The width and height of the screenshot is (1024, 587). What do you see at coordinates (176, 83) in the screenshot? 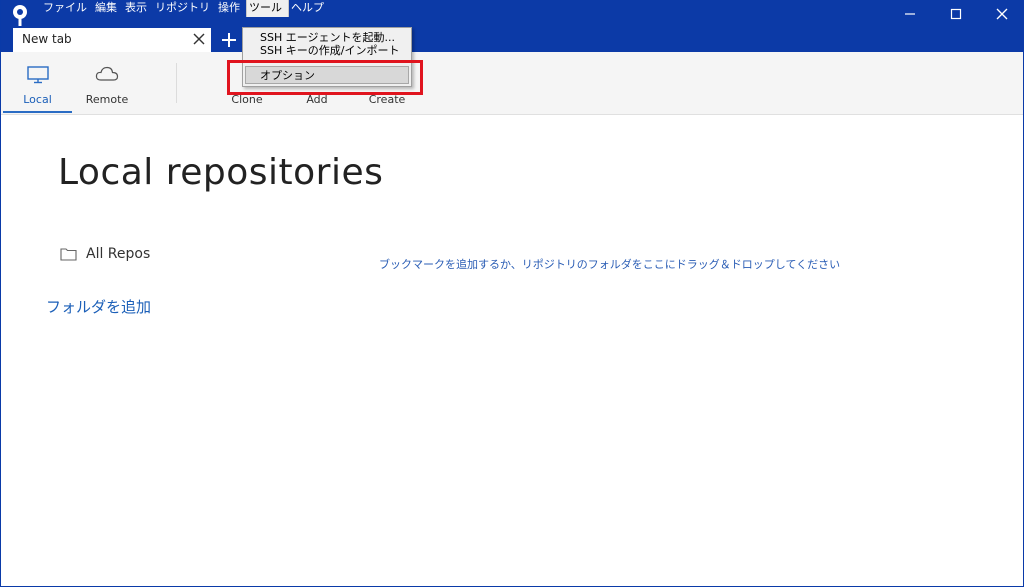
I see `toolbar-divider` at bounding box center [176, 83].